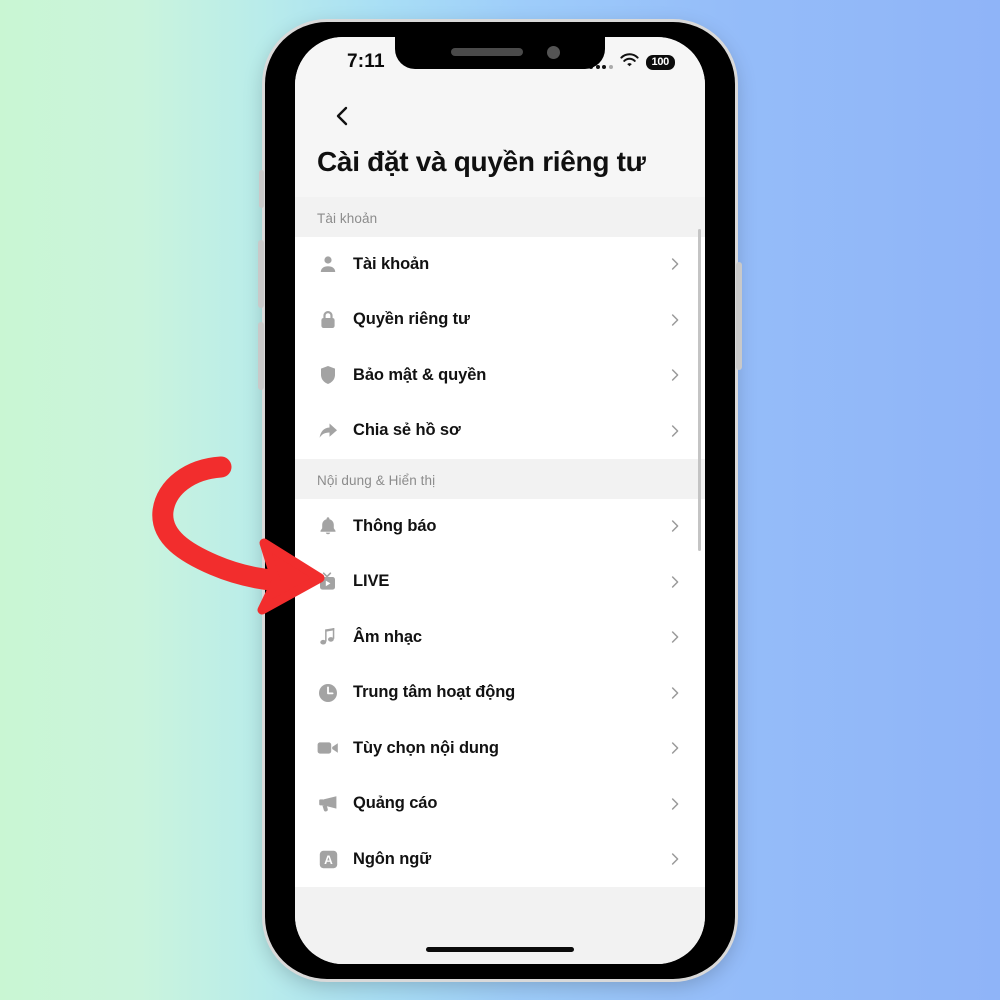 Image resolution: width=1000 pixels, height=1000 pixels. What do you see at coordinates (328, 637) in the screenshot?
I see `music-note-icon` at bounding box center [328, 637].